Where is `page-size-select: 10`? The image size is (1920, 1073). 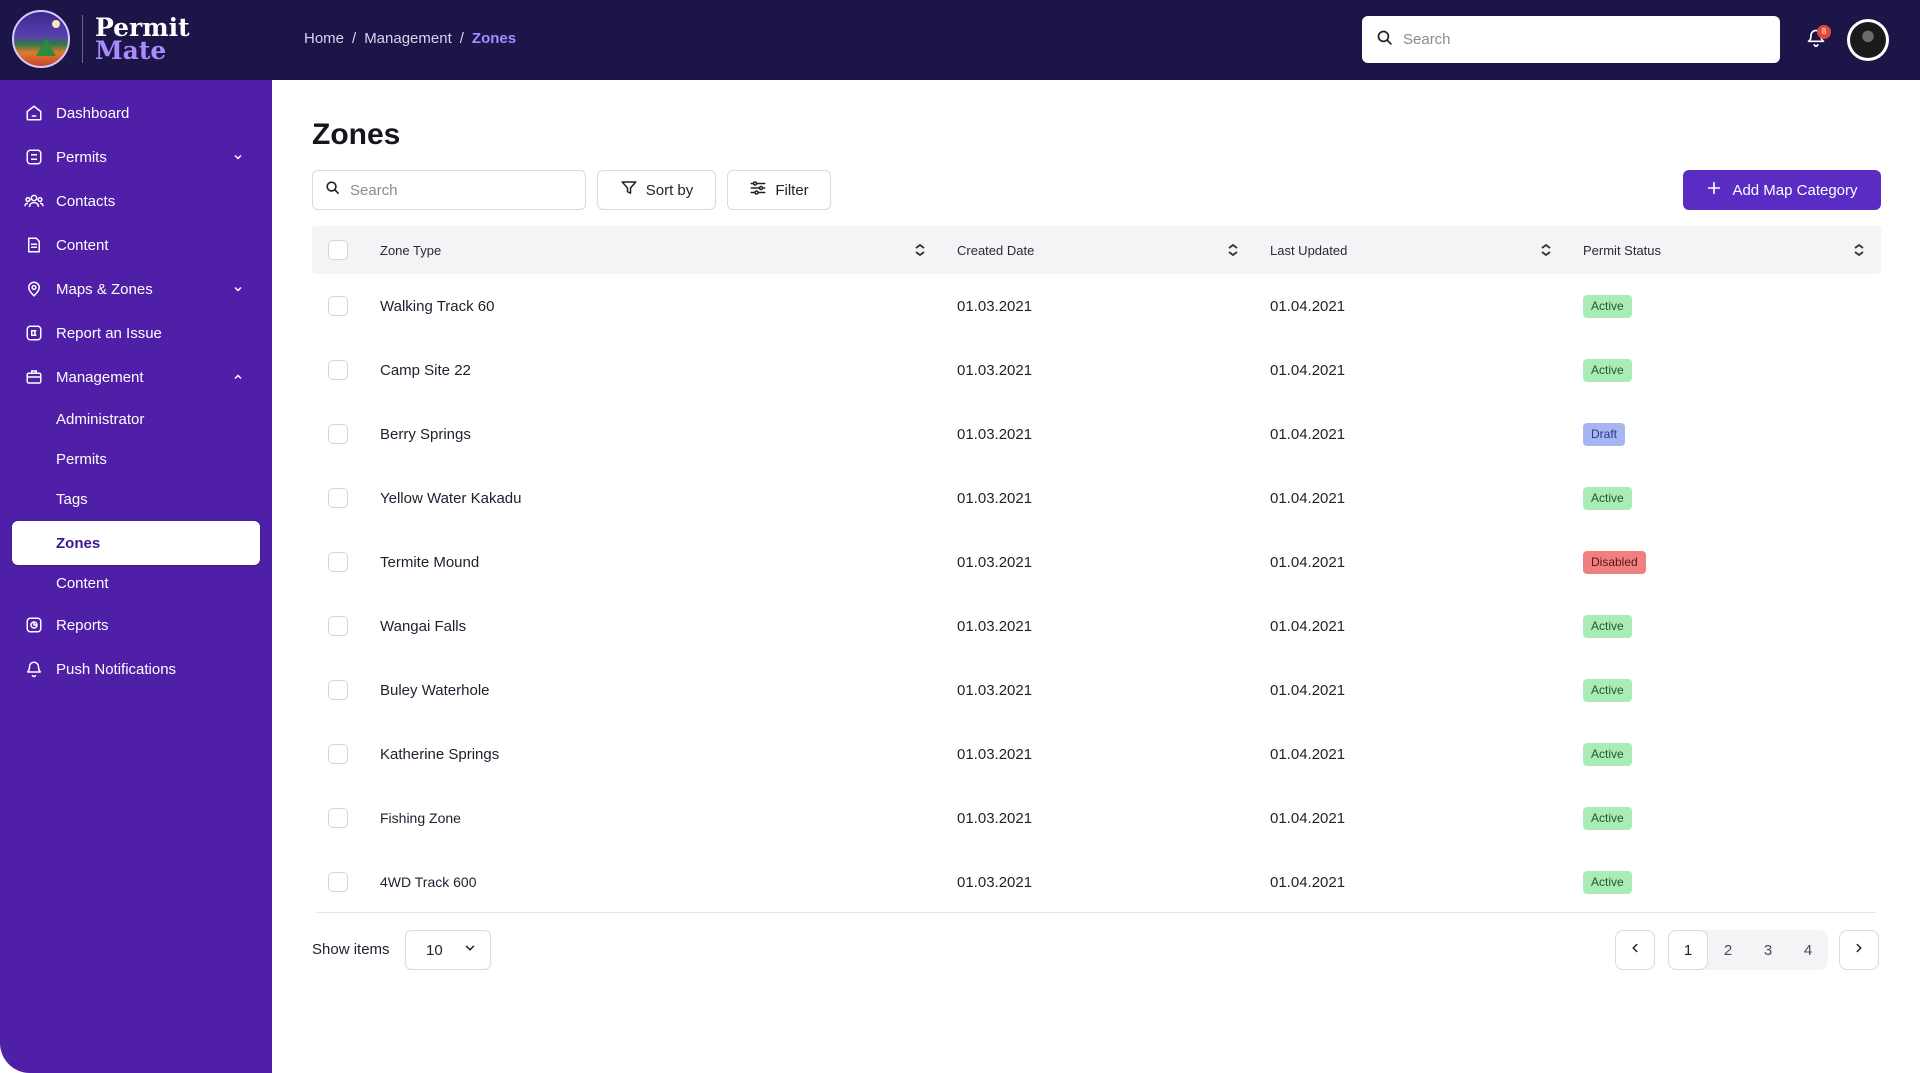 page-size-select: 10 is located at coordinates (448, 950).